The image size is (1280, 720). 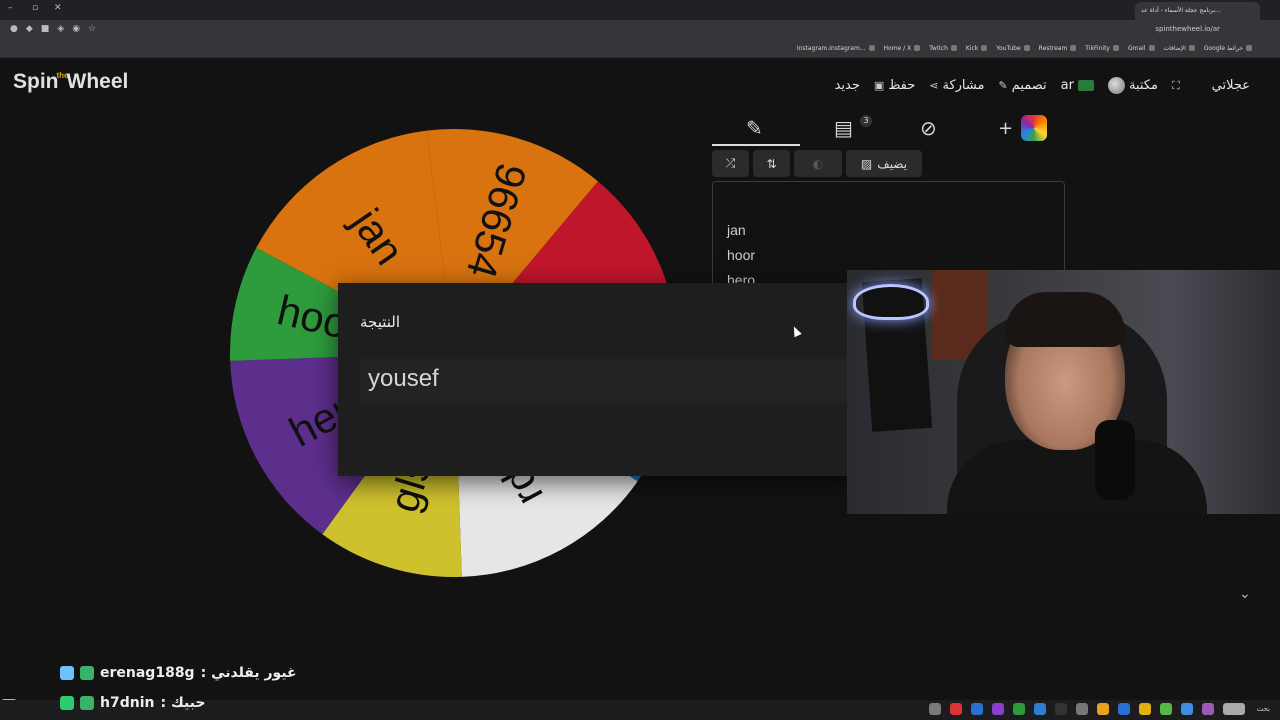 I want to click on nvidia-icon, so click(x=1166, y=709).